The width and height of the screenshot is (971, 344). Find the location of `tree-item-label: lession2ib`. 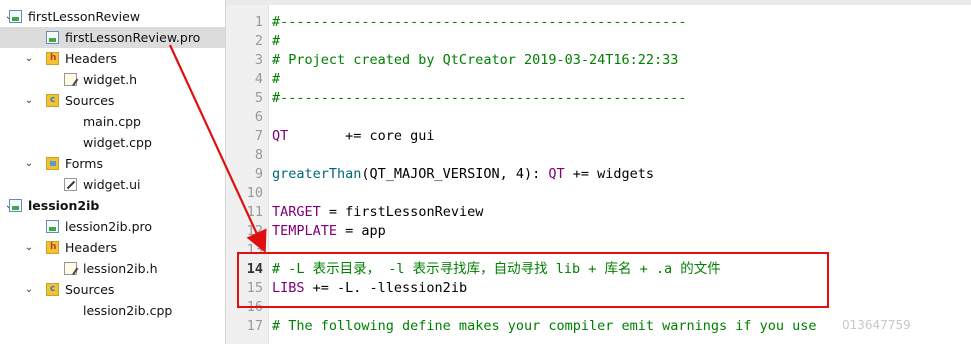

tree-item-label: lession2ib is located at coordinates (64, 205).